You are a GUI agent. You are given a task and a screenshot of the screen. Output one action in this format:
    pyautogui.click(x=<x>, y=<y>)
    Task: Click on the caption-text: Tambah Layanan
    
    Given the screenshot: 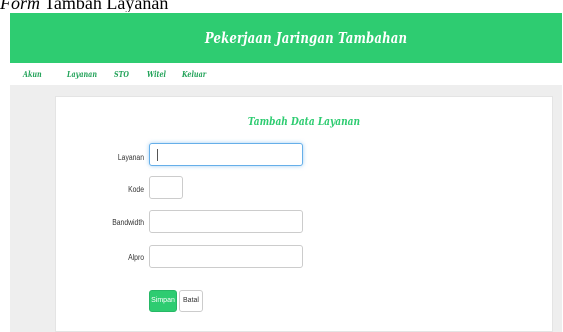 What is the action you would take?
    pyautogui.click(x=106, y=6)
    